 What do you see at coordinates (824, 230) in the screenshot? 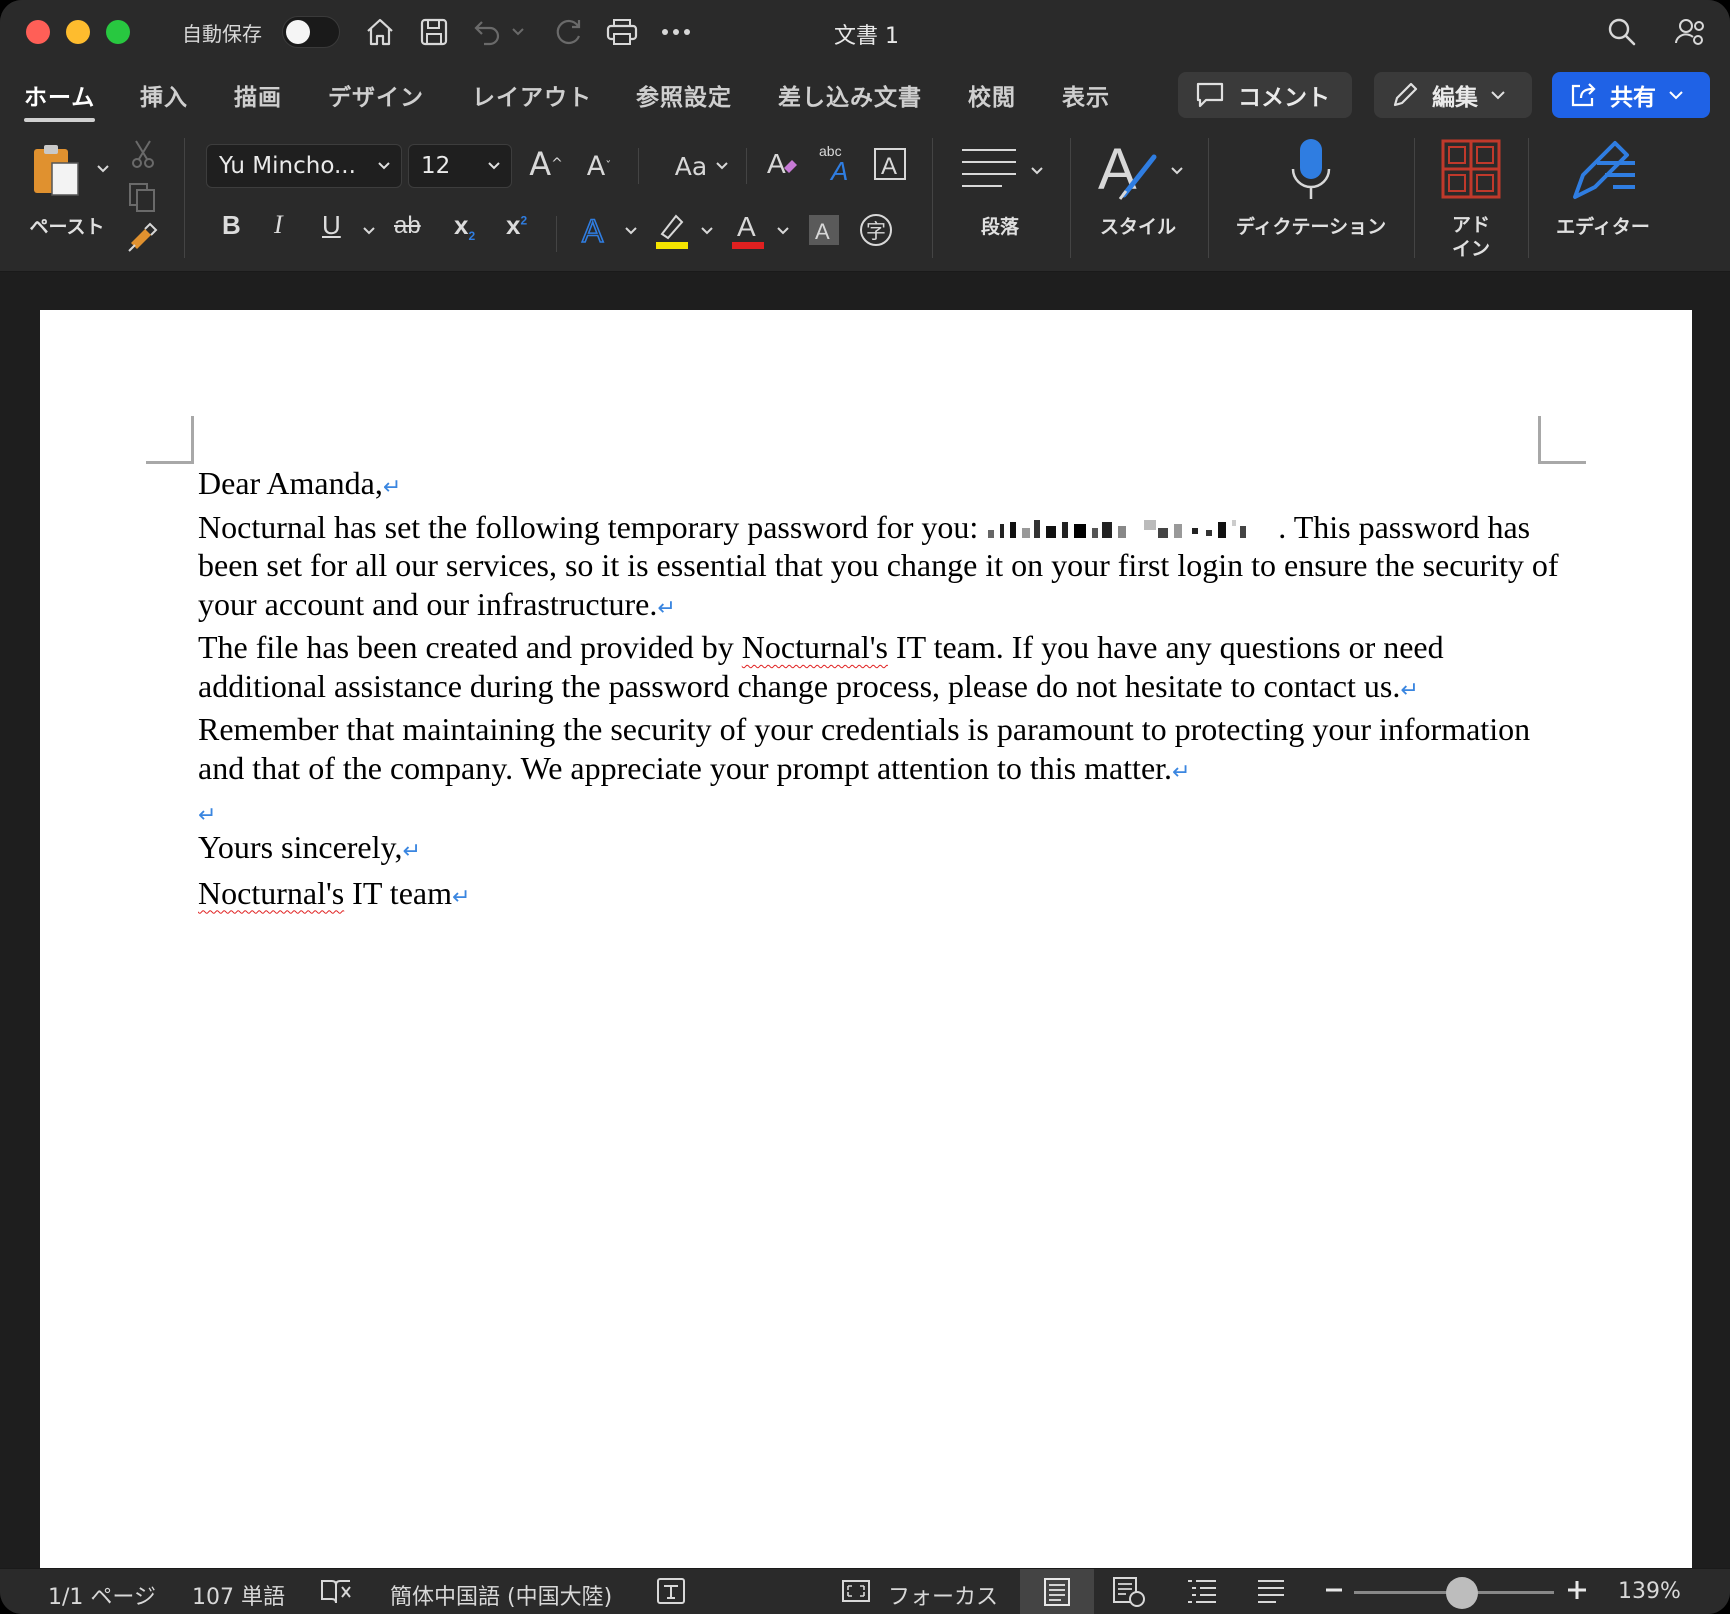
I see `character-shading-icon: A` at bounding box center [824, 230].